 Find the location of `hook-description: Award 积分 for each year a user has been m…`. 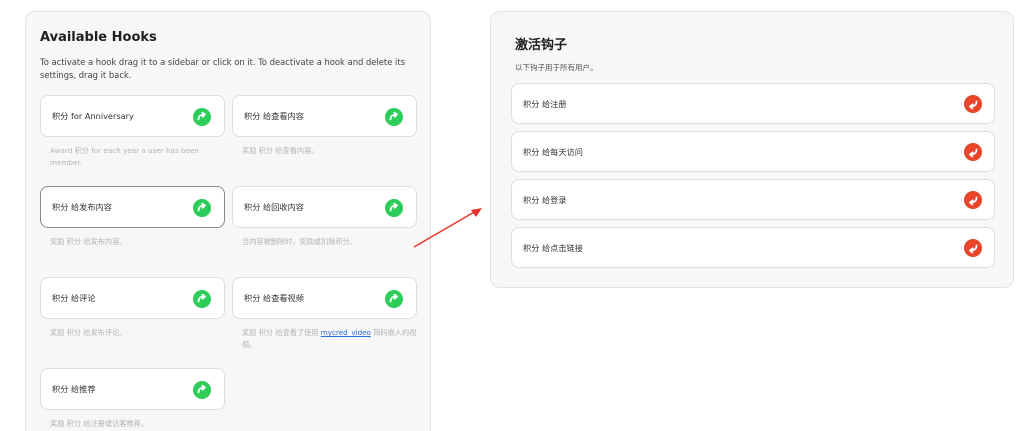

hook-description: Award 积分 for each year a user has been m… is located at coordinates (124, 156).